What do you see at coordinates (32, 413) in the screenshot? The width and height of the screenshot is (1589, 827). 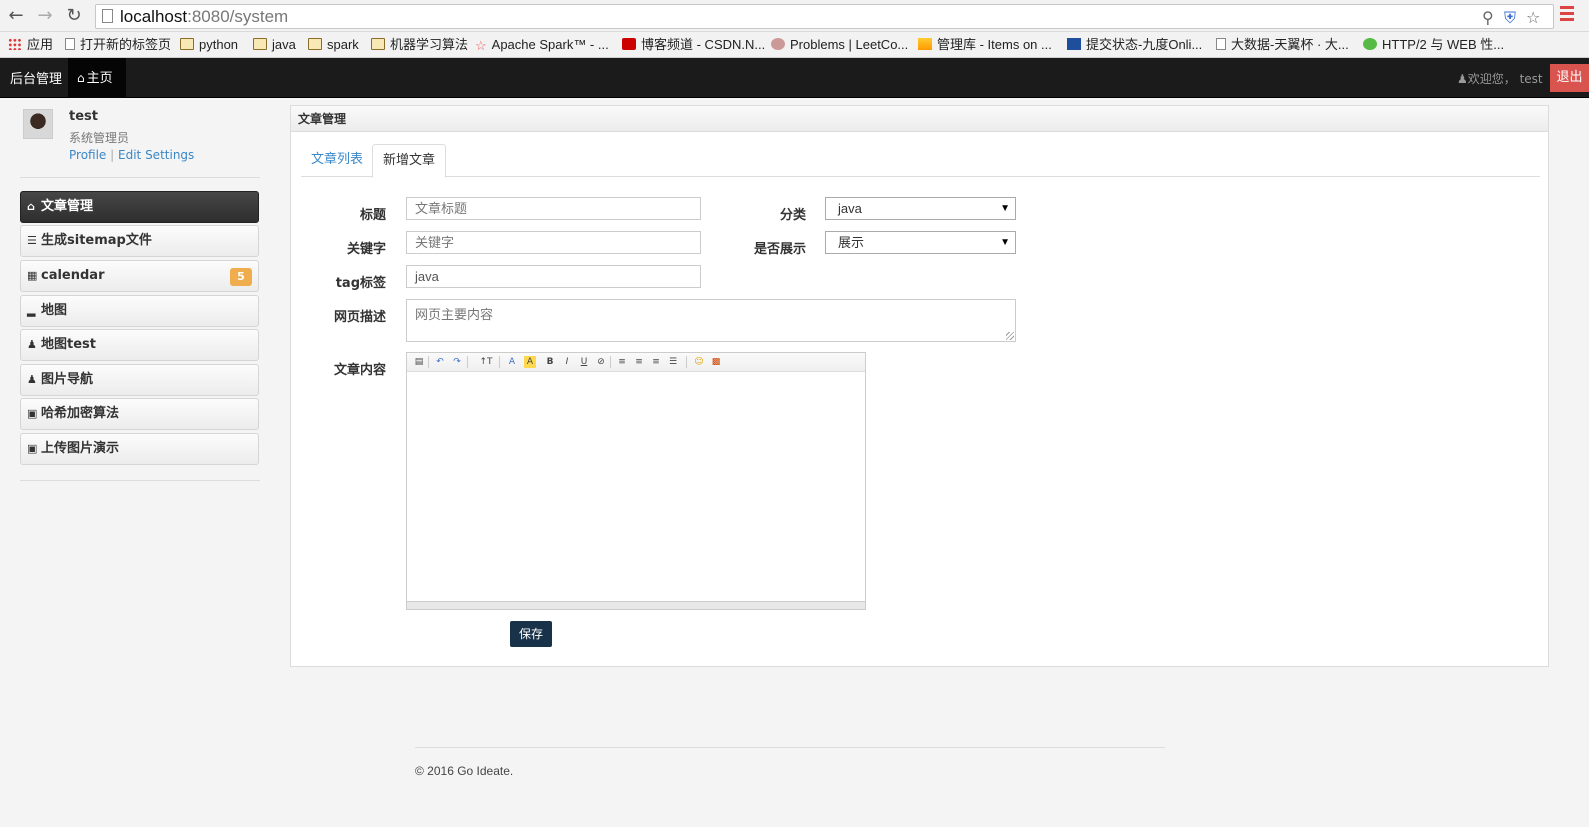 I see `lock-icon: ▣` at bounding box center [32, 413].